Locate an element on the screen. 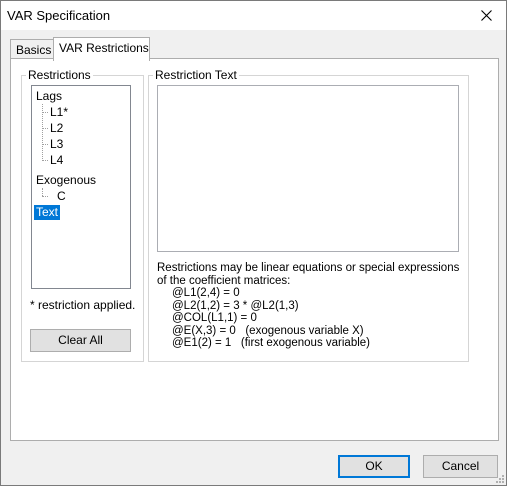 This screenshot has height=486, width=507. window-title: VAR Specification is located at coordinates (59, 15).